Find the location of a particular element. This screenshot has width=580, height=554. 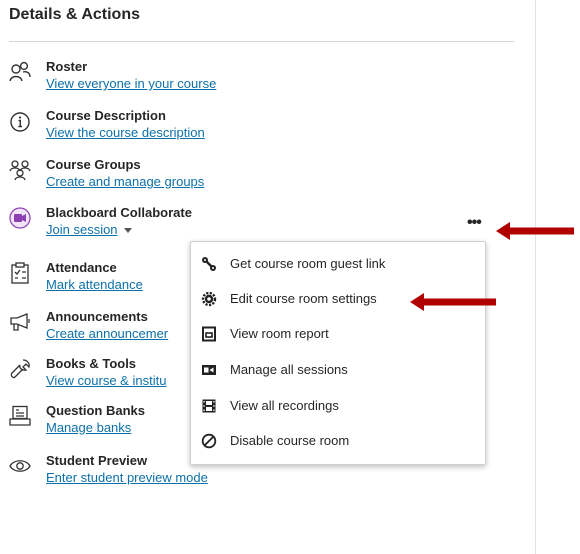

question-bank-icon is located at coordinates (20, 415).